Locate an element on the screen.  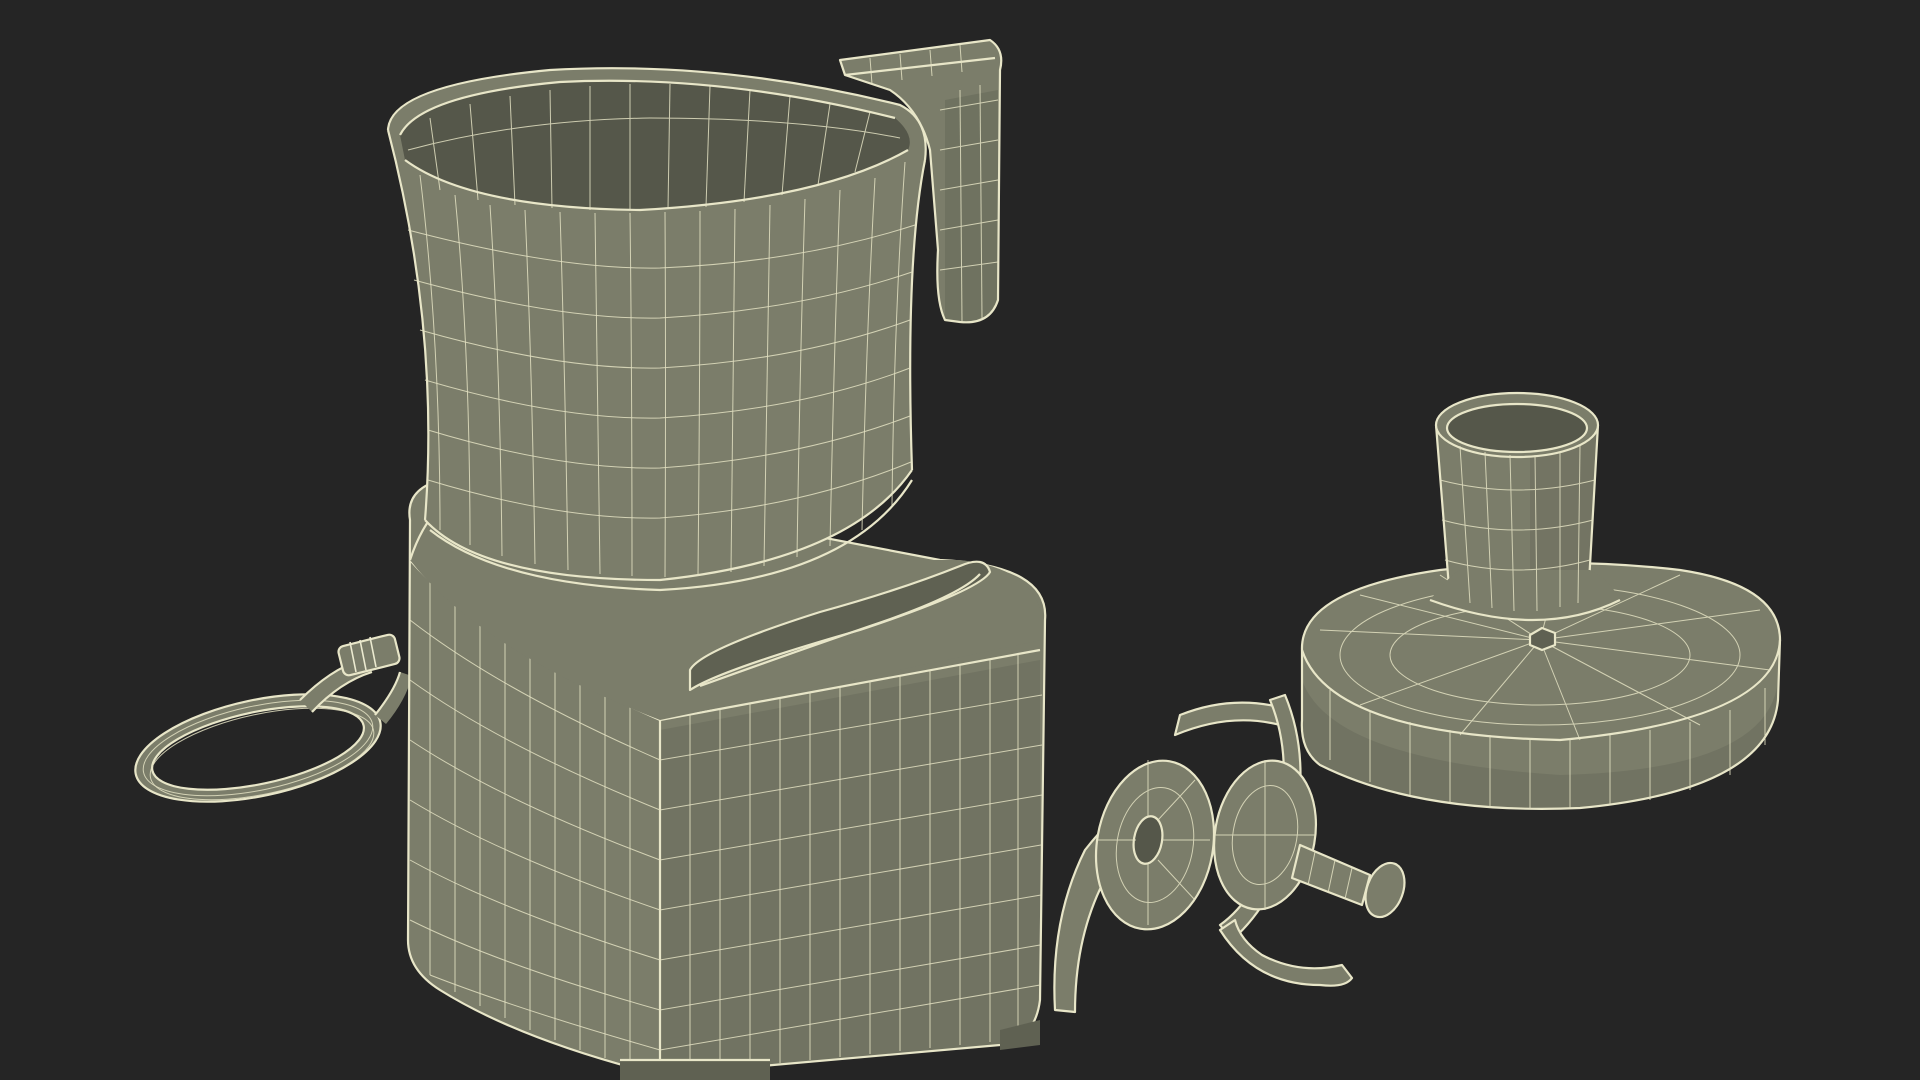
cord-strain-relief is located at coordinates (369, 655).